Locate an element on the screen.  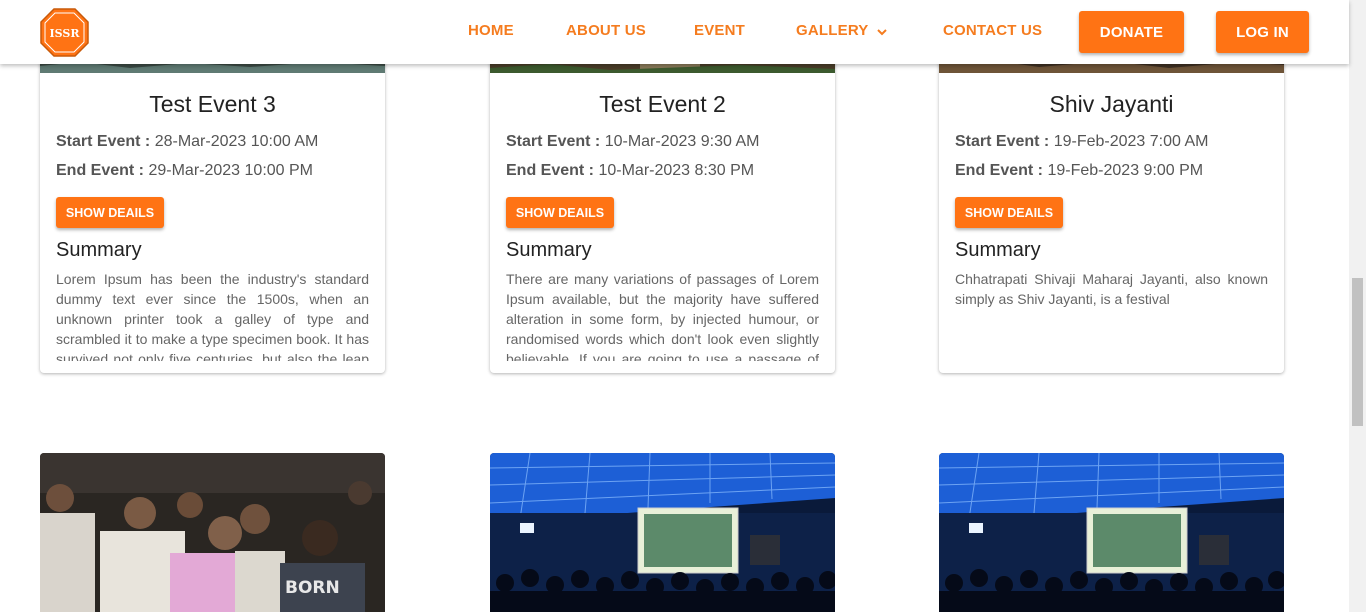
donate-button: DONATE is located at coordinates (1131, 32).